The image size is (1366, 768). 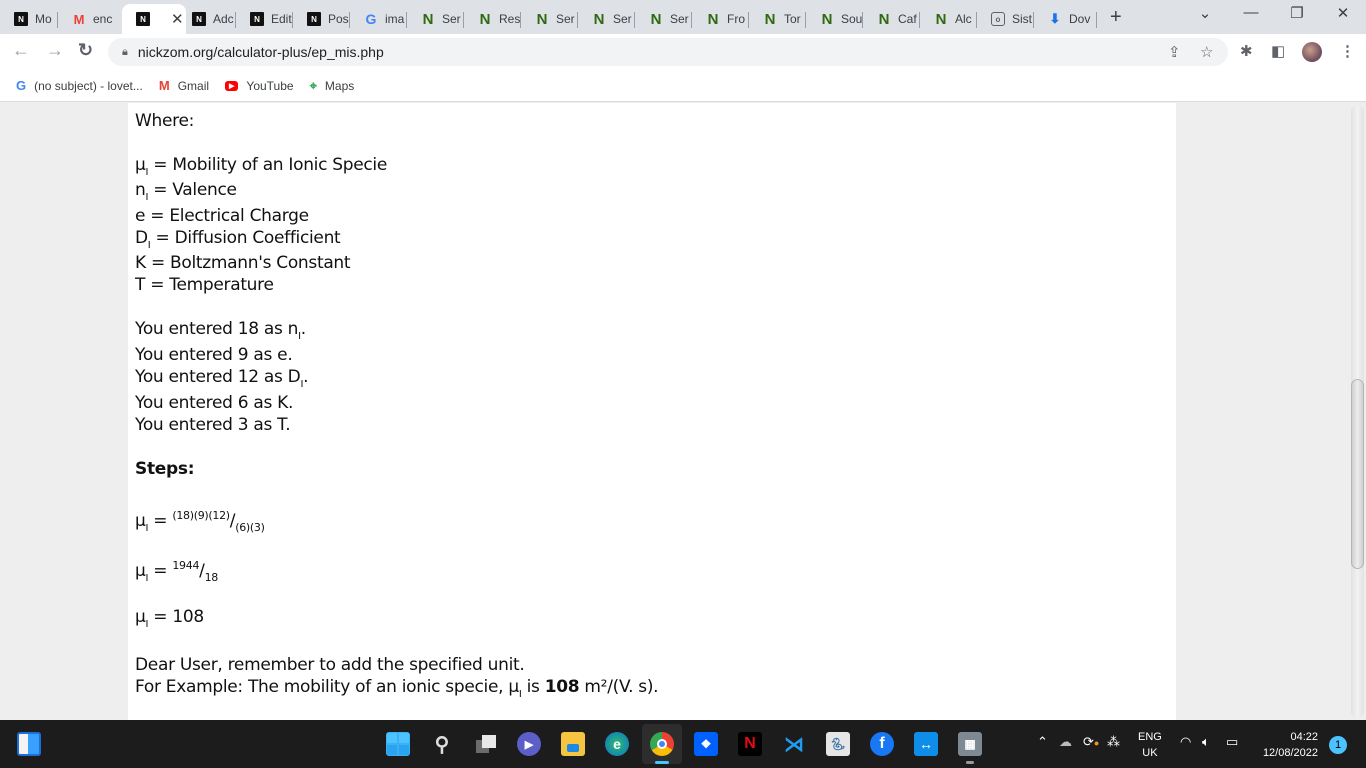 I want to click on teamviewer-icon: ↔, so click(x=926, y=744).